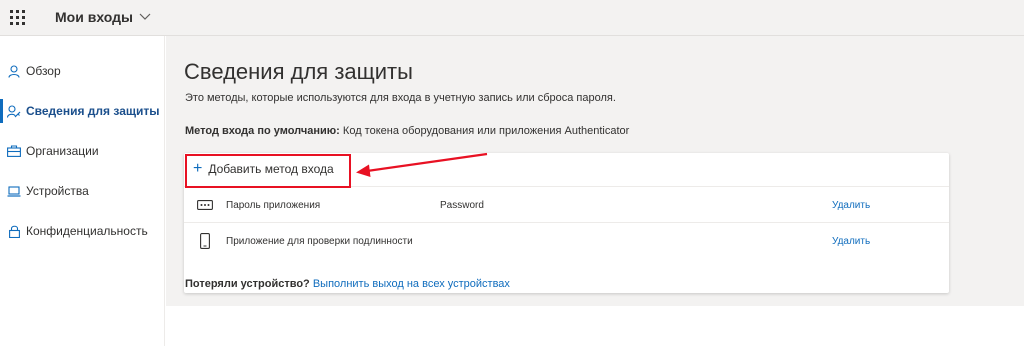 This screenshot has width=1024, height=346. Describe the element at coordinates (271, 169) in the screenshot. I see `add-method-label: Добавить метод входа` at that location.